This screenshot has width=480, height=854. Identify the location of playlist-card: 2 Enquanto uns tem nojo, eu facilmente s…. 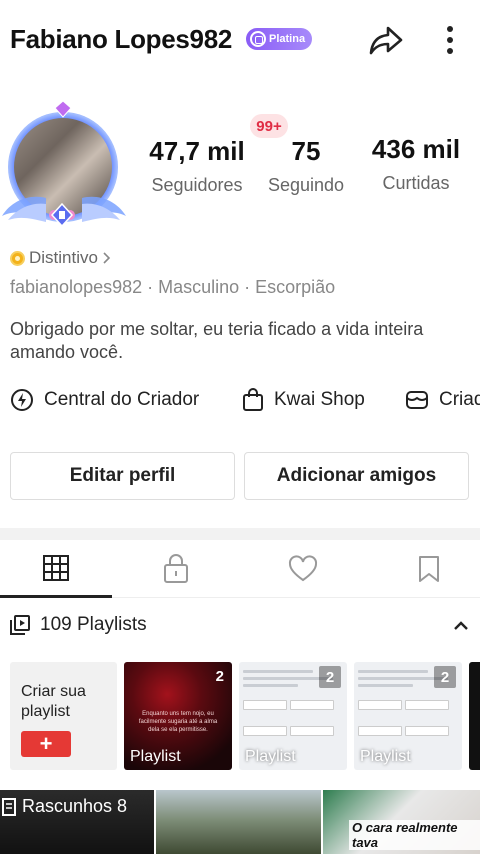
(178, 716).